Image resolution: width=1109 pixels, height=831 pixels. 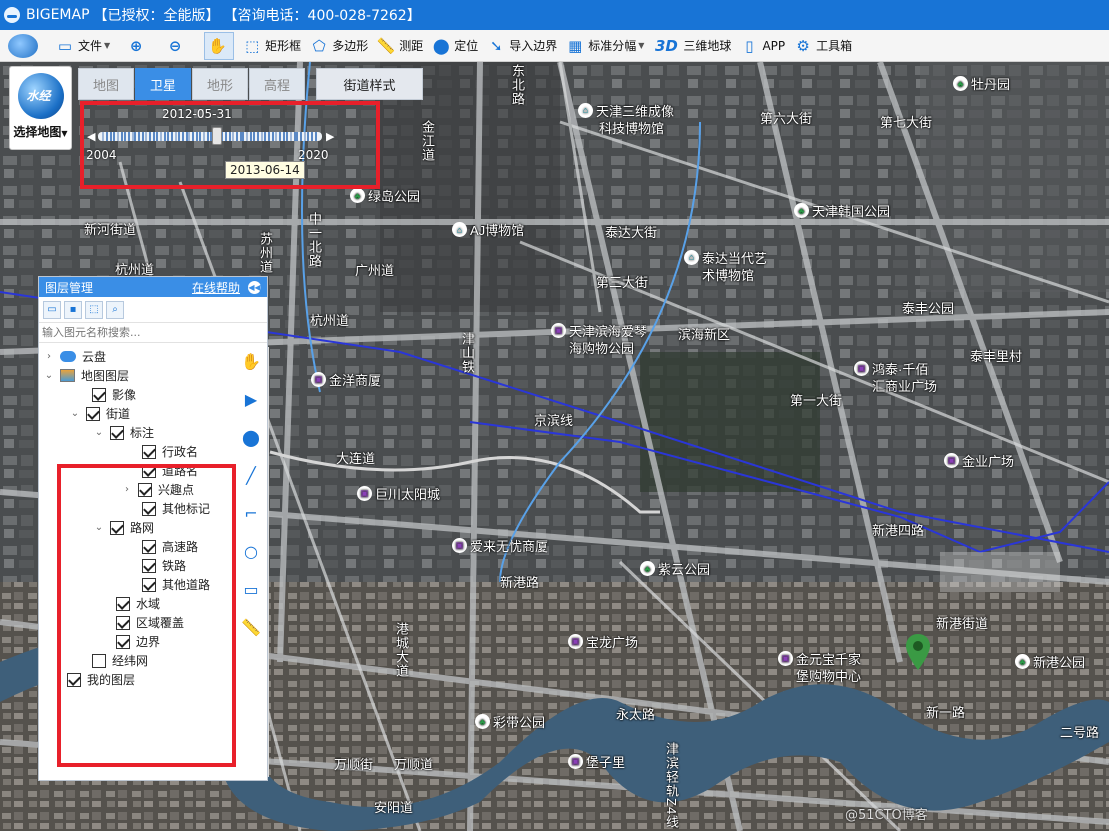 I want to click on globe-text: 水经, so click(x=38, y=96).